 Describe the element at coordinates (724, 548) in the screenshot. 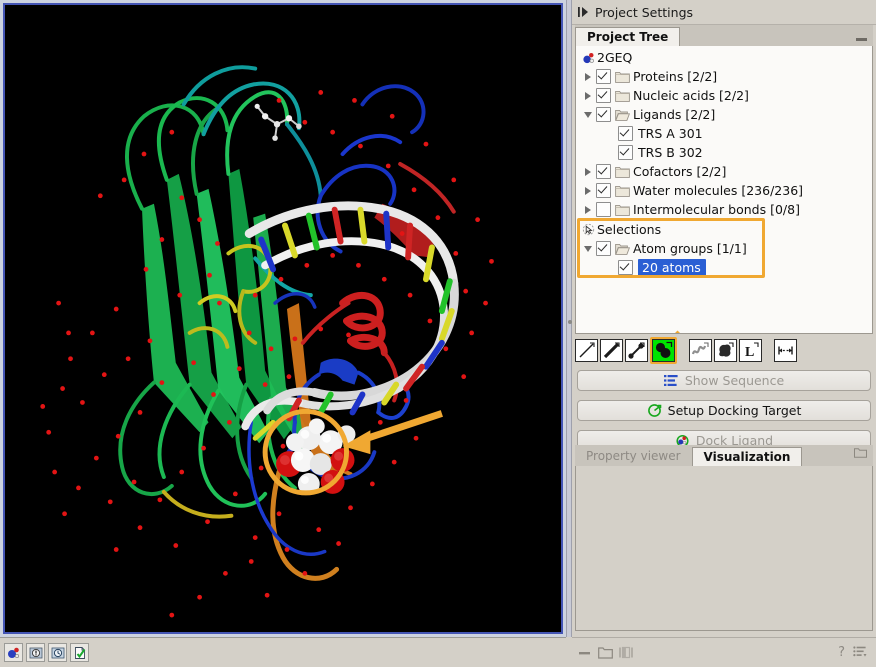

I see `visualization-panel-body` at that location.